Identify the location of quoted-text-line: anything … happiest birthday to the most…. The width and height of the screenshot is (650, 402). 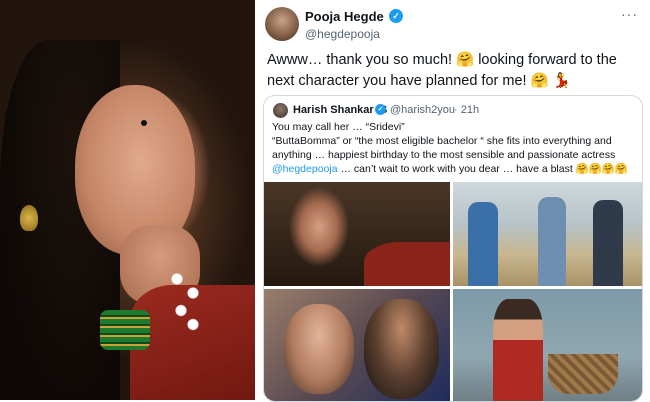
(444, 155).